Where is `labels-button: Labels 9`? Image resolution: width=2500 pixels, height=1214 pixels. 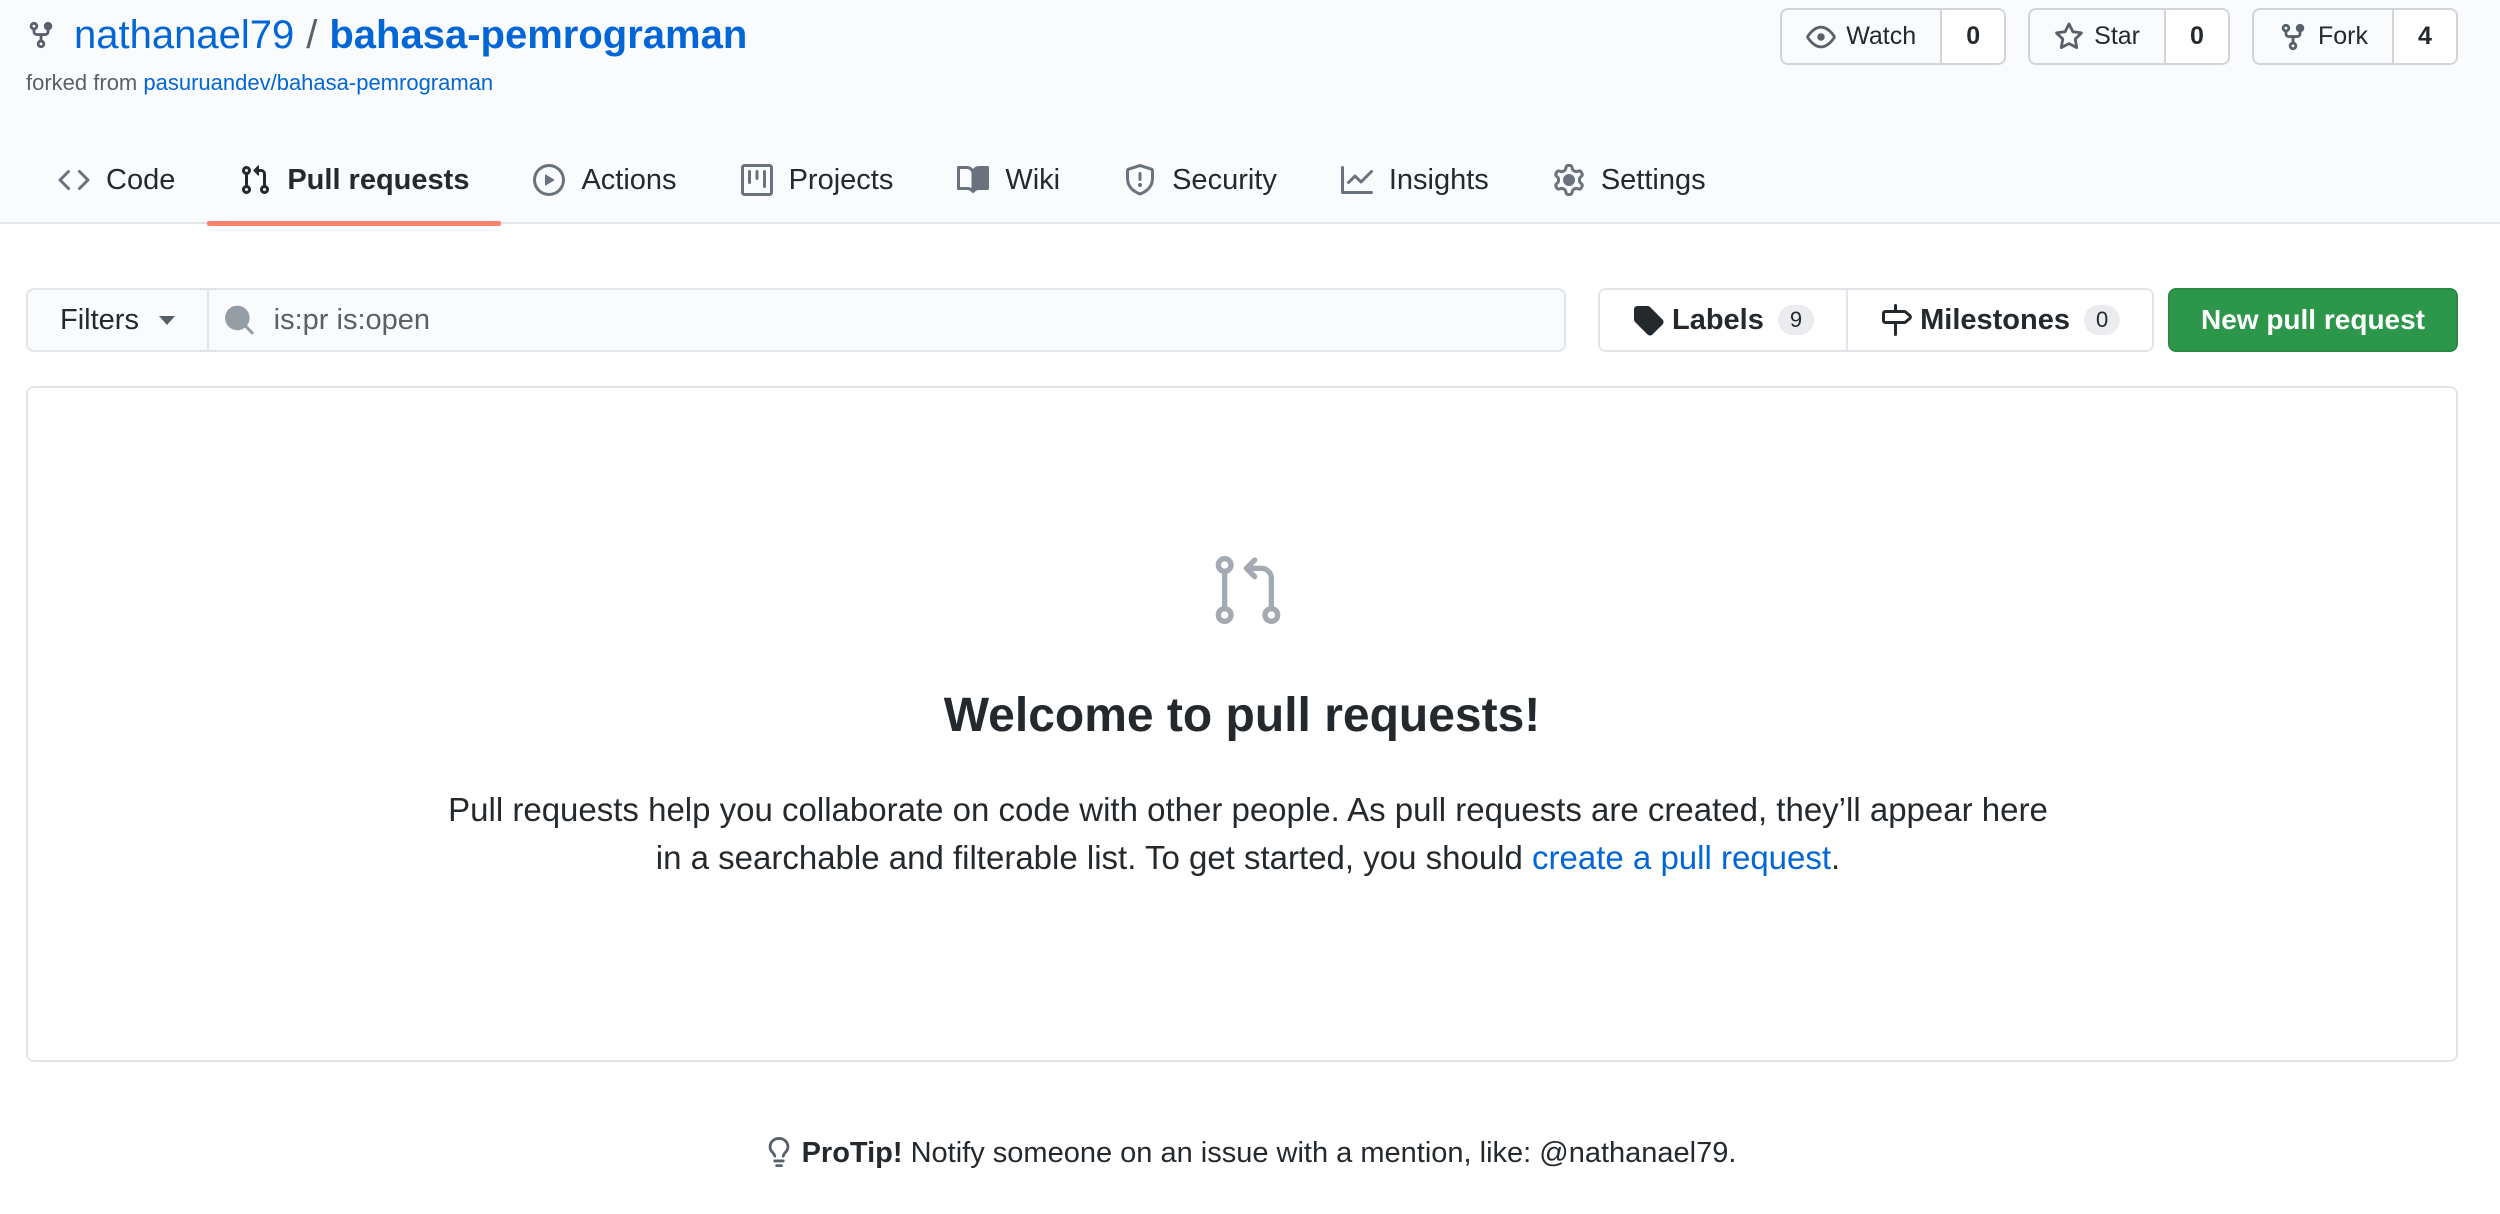
labels-button: Labels 9 is located at coordinates (1724, 320).